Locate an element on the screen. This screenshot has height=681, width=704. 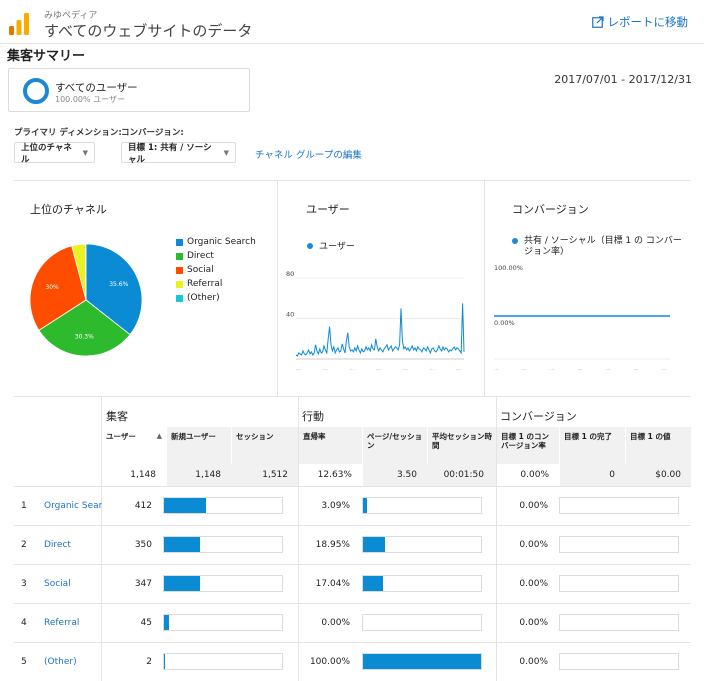
column-header-goal-value: 目標 1 の値 is located at coordinates (658, 445).